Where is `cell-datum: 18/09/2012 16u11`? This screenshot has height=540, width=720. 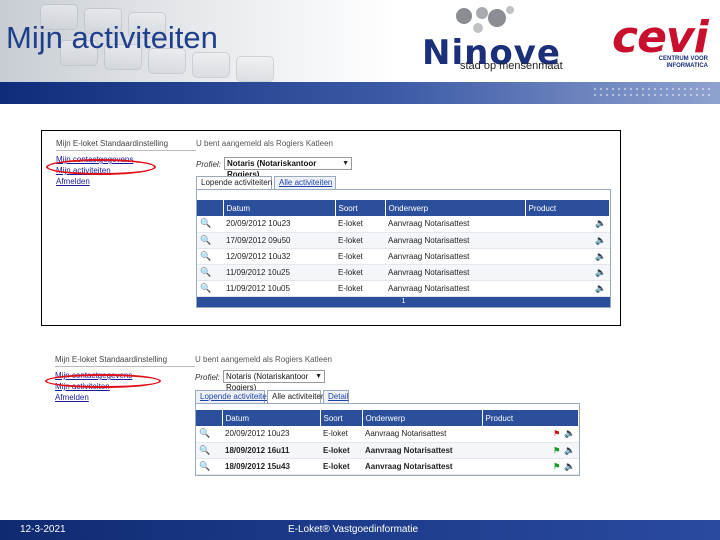 cell-datum: 18/09/2012 16u11 is located at coordinates (271, 450).